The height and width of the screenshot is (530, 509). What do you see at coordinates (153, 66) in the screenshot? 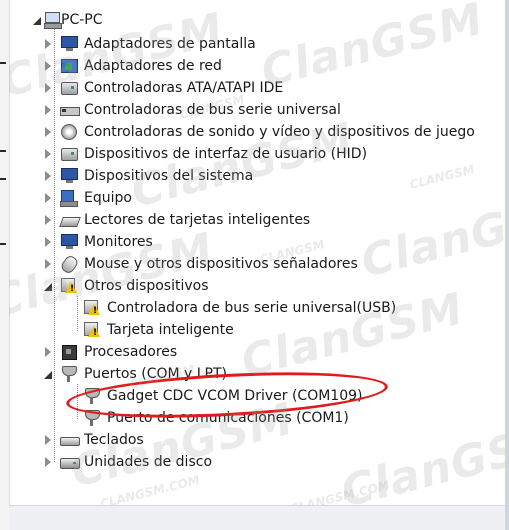
I see `tree-item-label: Adaptadores de red` at bounding box center [153, 66].